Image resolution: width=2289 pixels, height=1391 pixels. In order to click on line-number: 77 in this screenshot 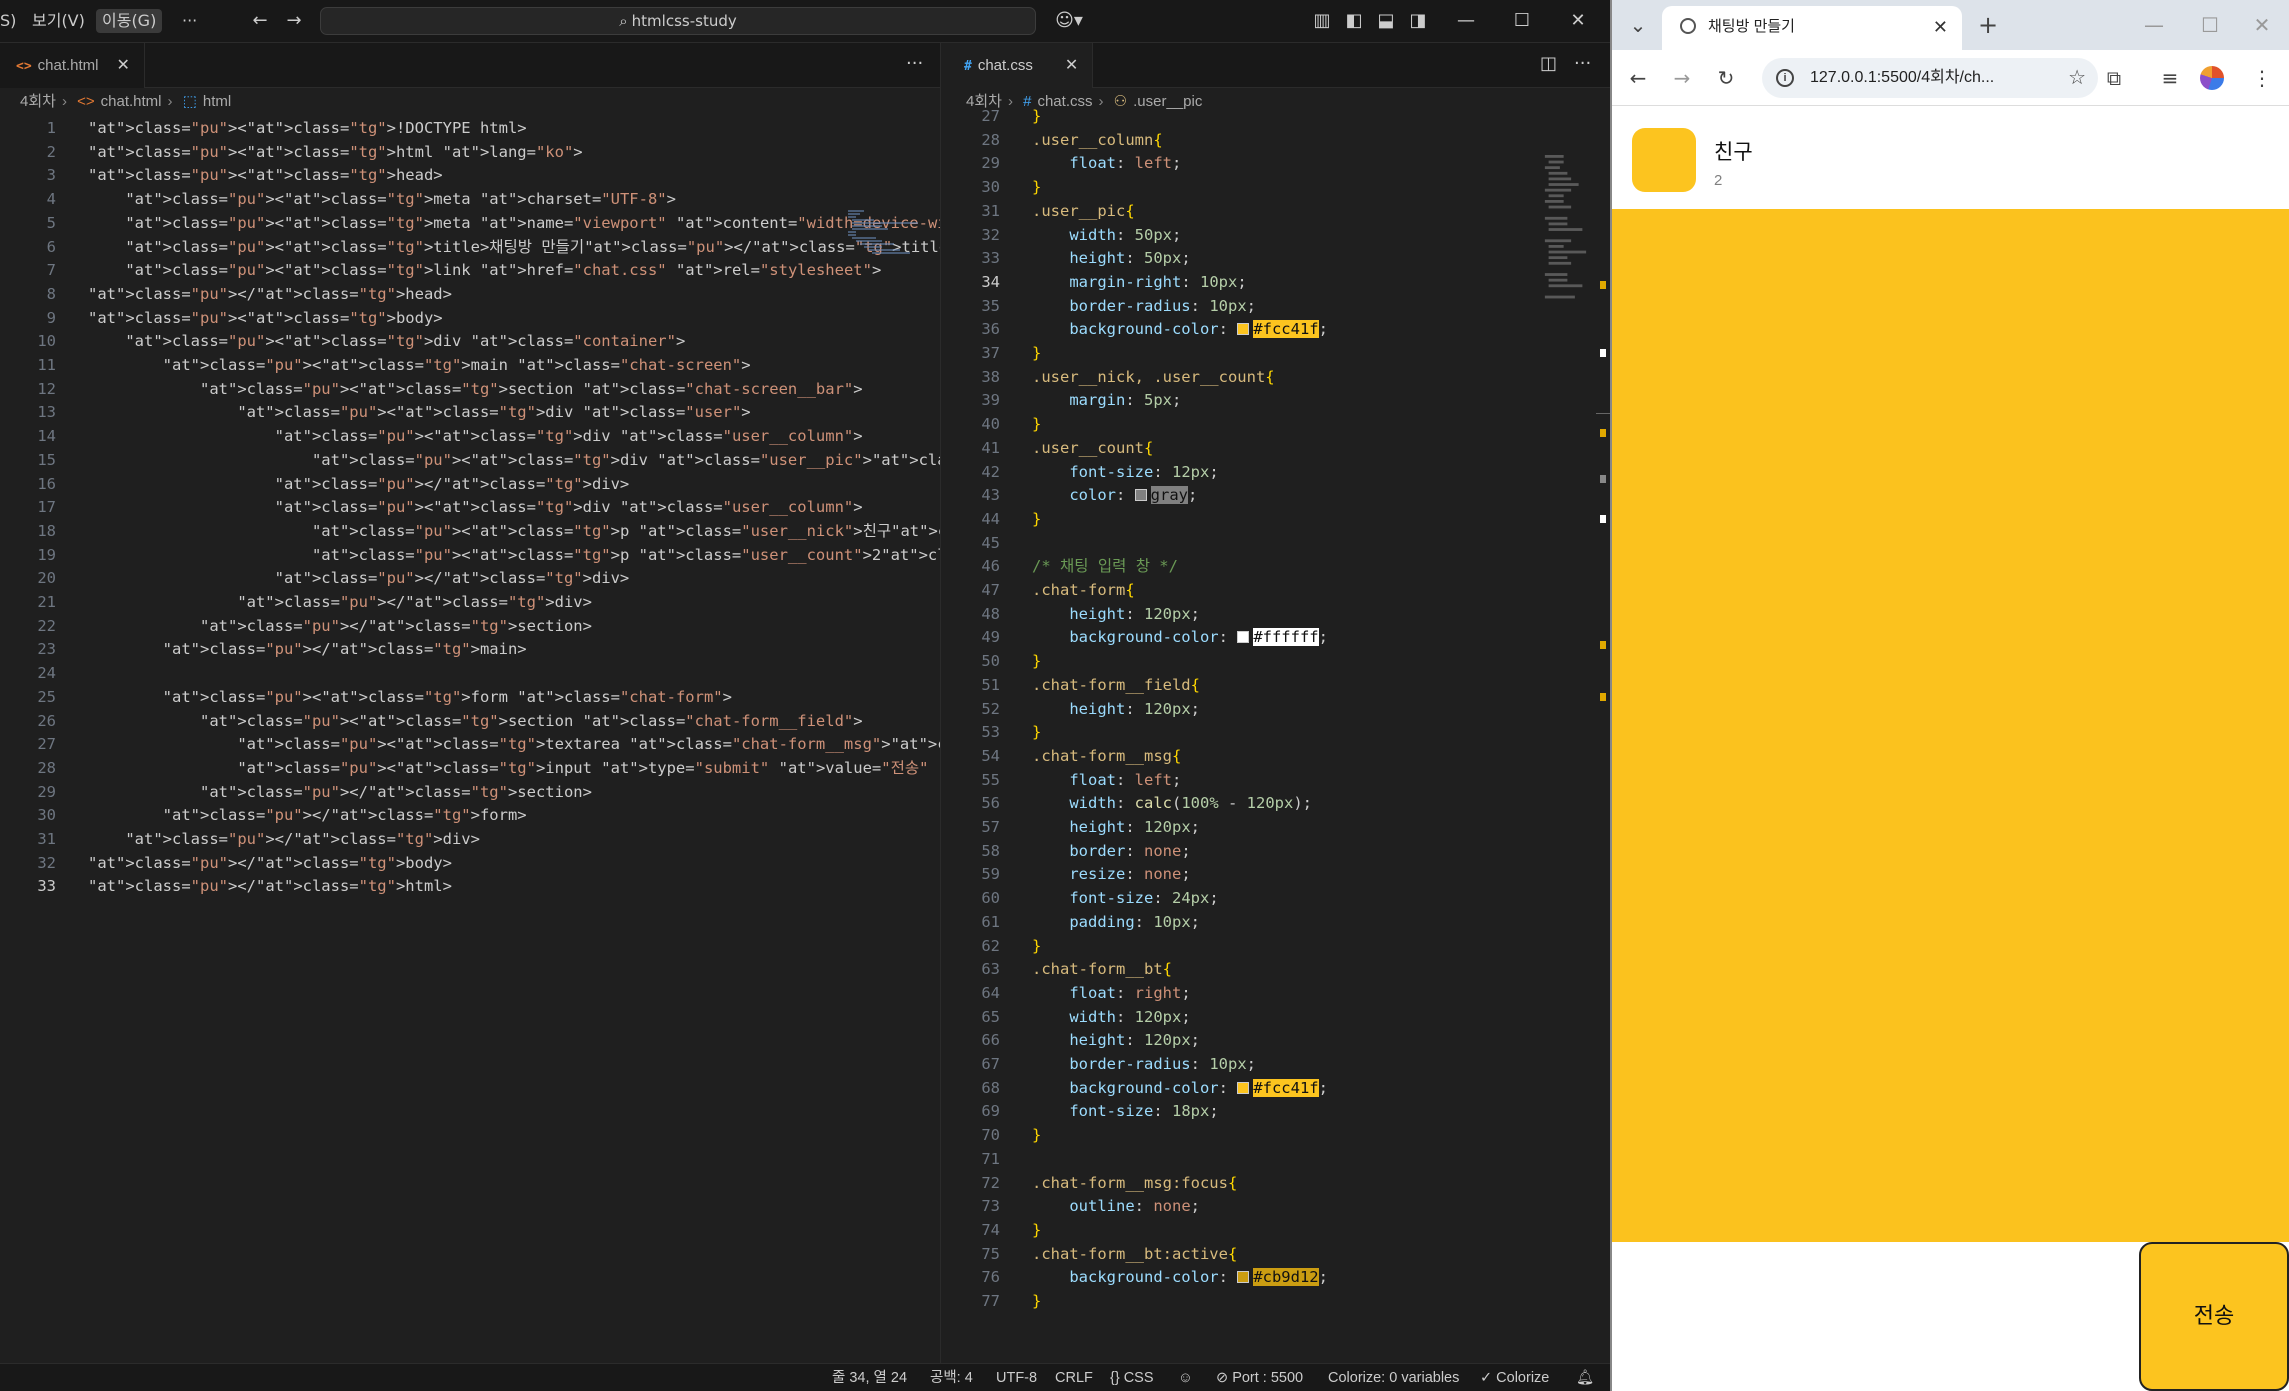, I will do `click(990, 1301)`.